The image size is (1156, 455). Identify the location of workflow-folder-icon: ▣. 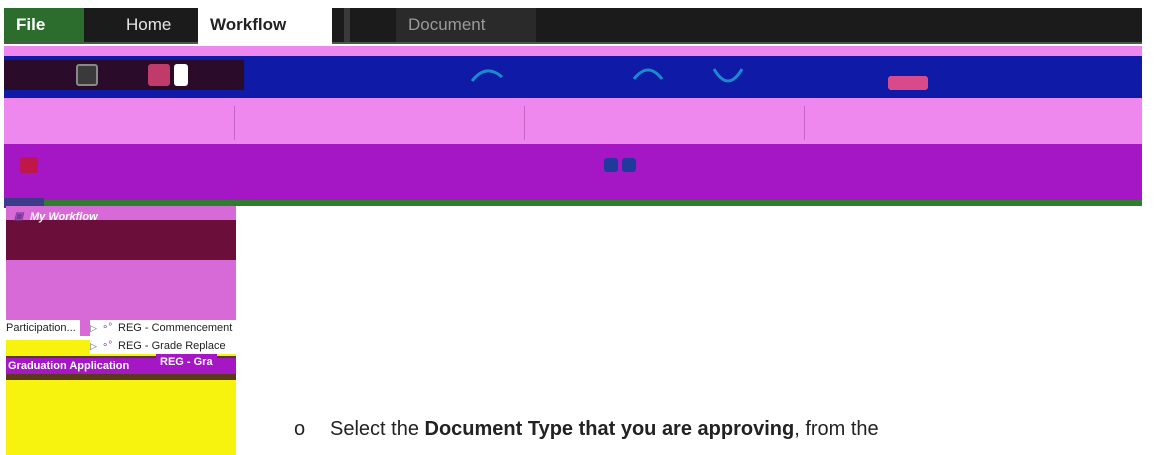
(19, 216).